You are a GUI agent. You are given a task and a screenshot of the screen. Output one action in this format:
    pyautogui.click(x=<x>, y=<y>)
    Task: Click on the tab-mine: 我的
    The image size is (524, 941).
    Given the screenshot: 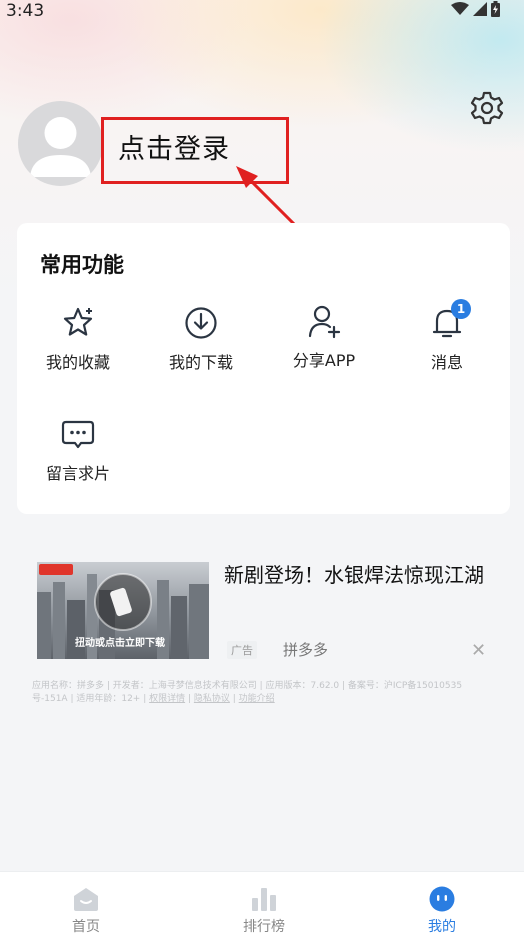 What is the action you would take?
    pyautogui.click(x=442, y=911)
    